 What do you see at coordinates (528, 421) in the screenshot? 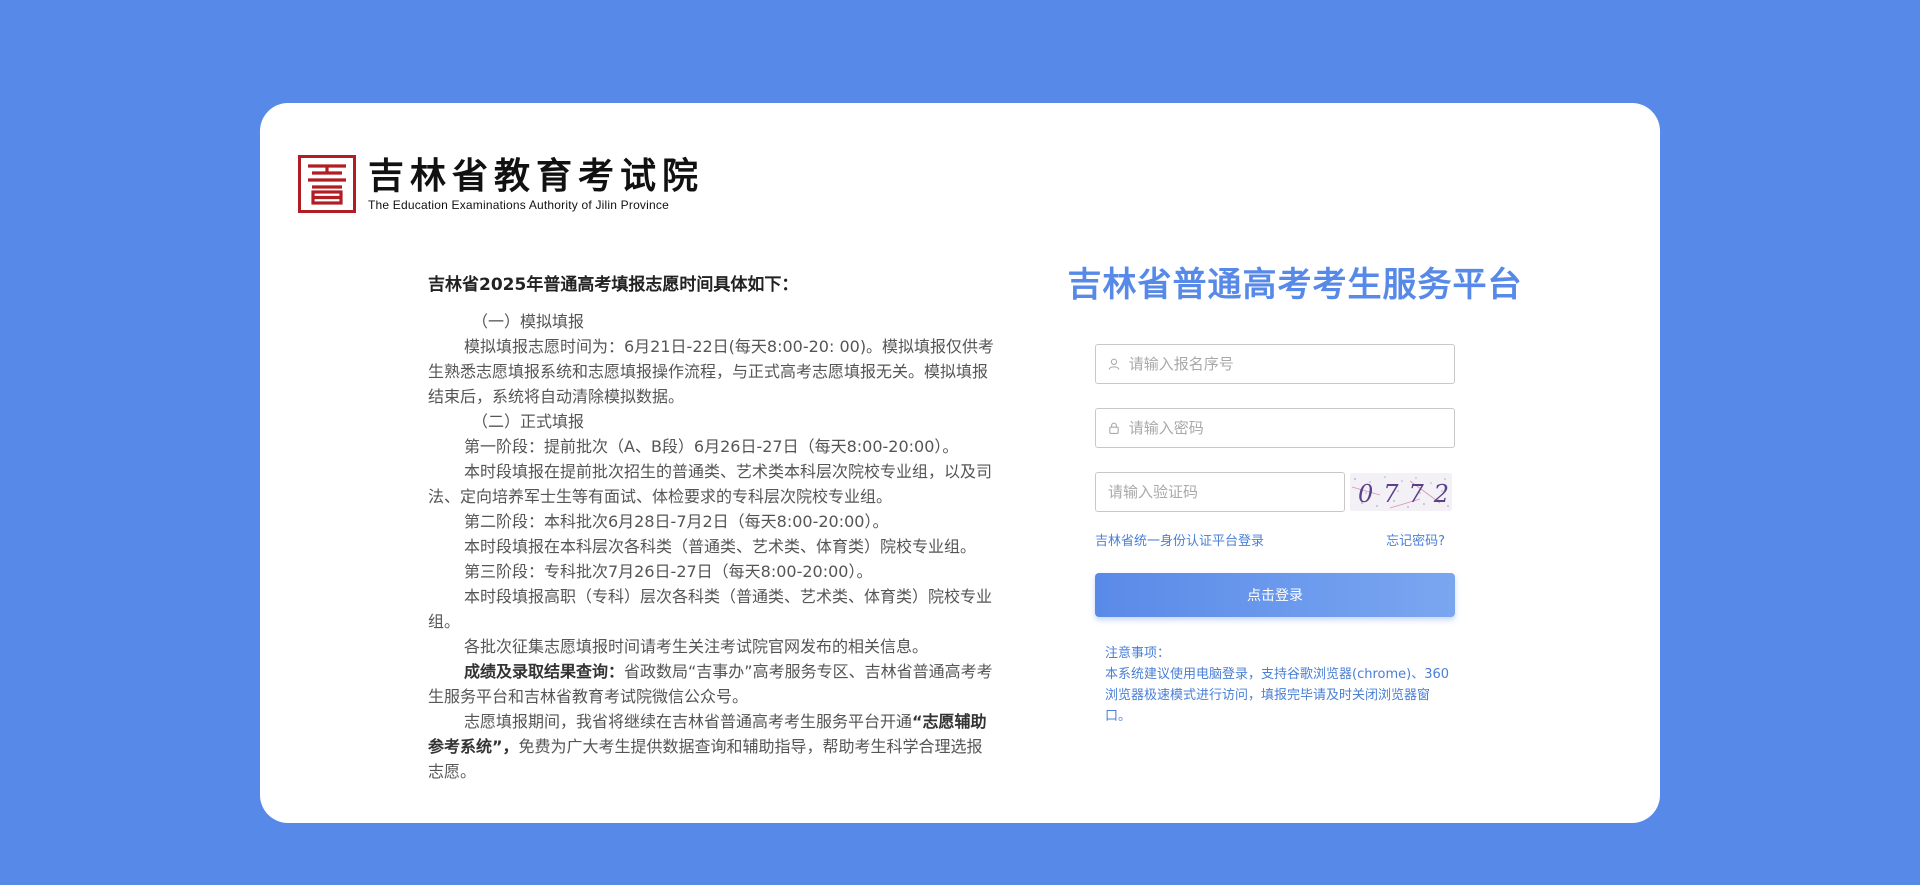
I see `notice-section-2-title: （二）正式填报` at bounding box center [528, 421].